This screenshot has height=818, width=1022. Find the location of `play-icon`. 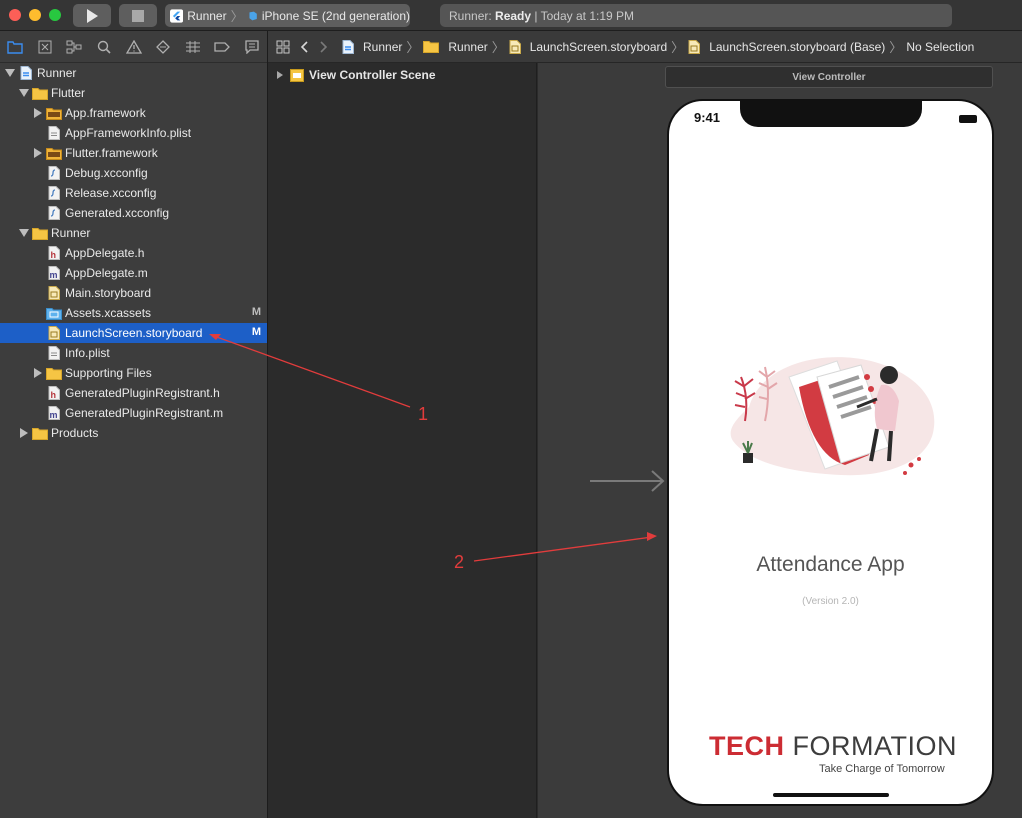

play-icon is located at coordinates (92, 15).